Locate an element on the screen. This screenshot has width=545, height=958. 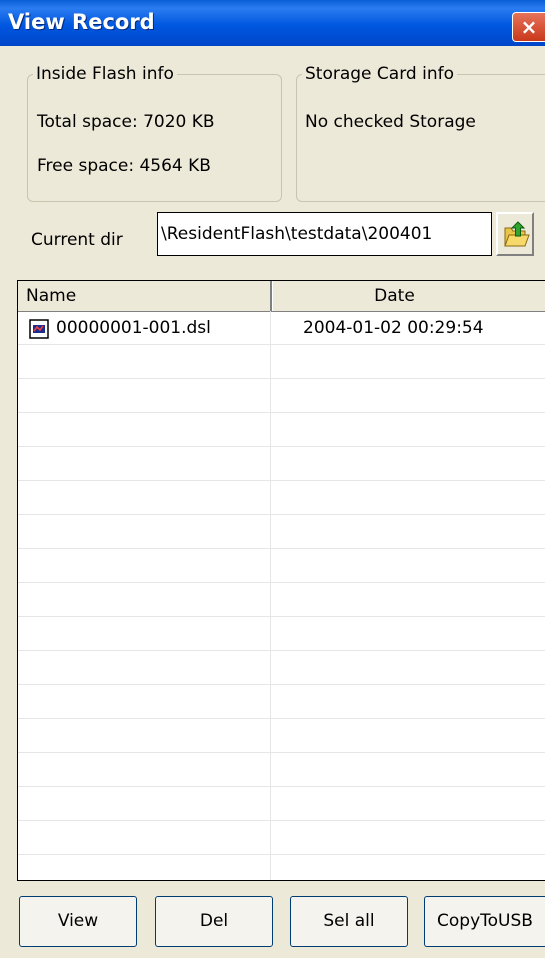
sel-all-button: Sel all is located at coordinates (349, 921).